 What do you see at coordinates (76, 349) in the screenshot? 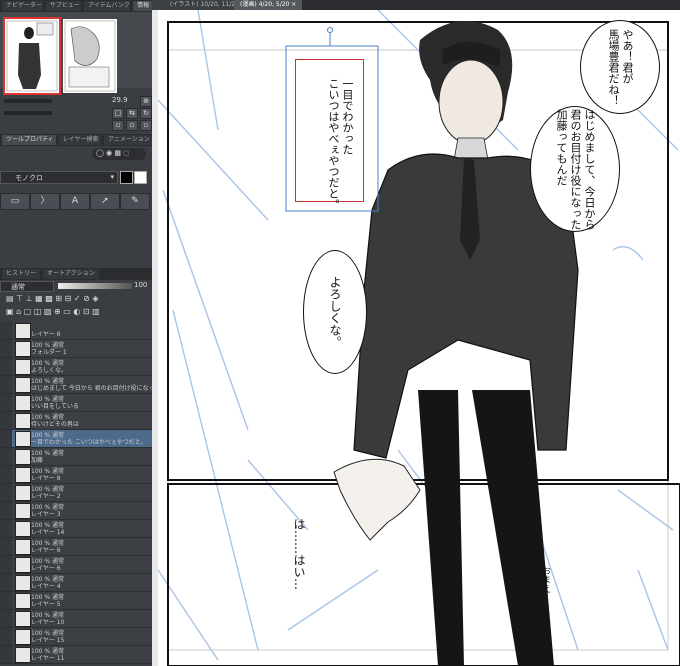
I see `layer-row: 100 % 通常 フォルダー 1` at bounding box center [76, 349].